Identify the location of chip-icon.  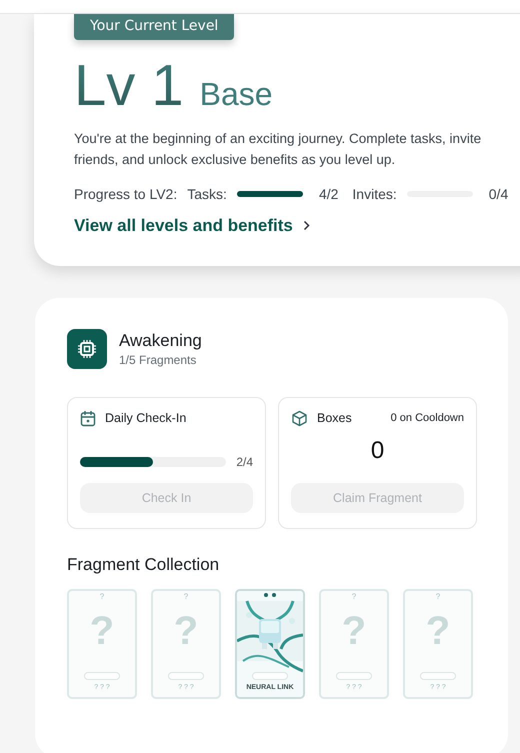
(87, 348).